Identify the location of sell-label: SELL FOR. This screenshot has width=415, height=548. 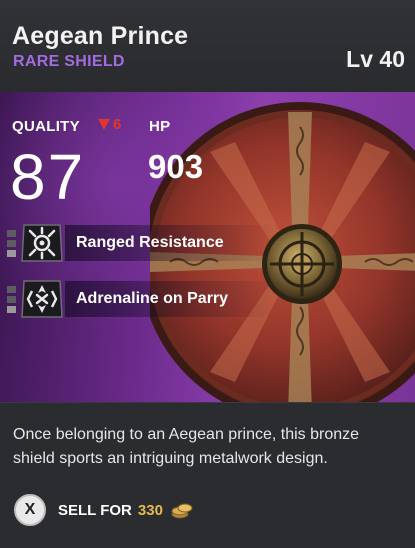
(95, 510).